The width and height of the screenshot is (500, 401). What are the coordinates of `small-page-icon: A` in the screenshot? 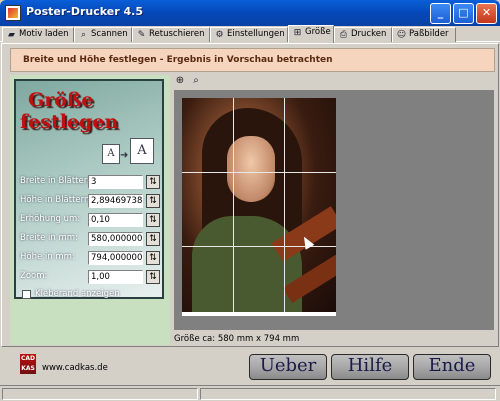 It's located at (111, 154).